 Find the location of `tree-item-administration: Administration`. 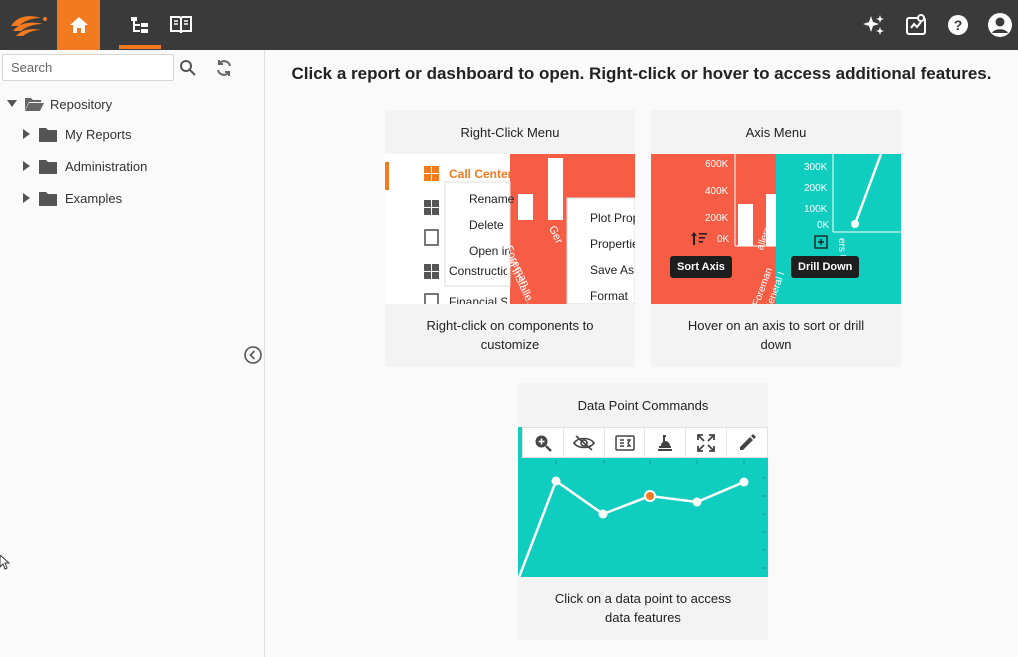

tree-item-administration: Administration is located at coordinates (84, 166).